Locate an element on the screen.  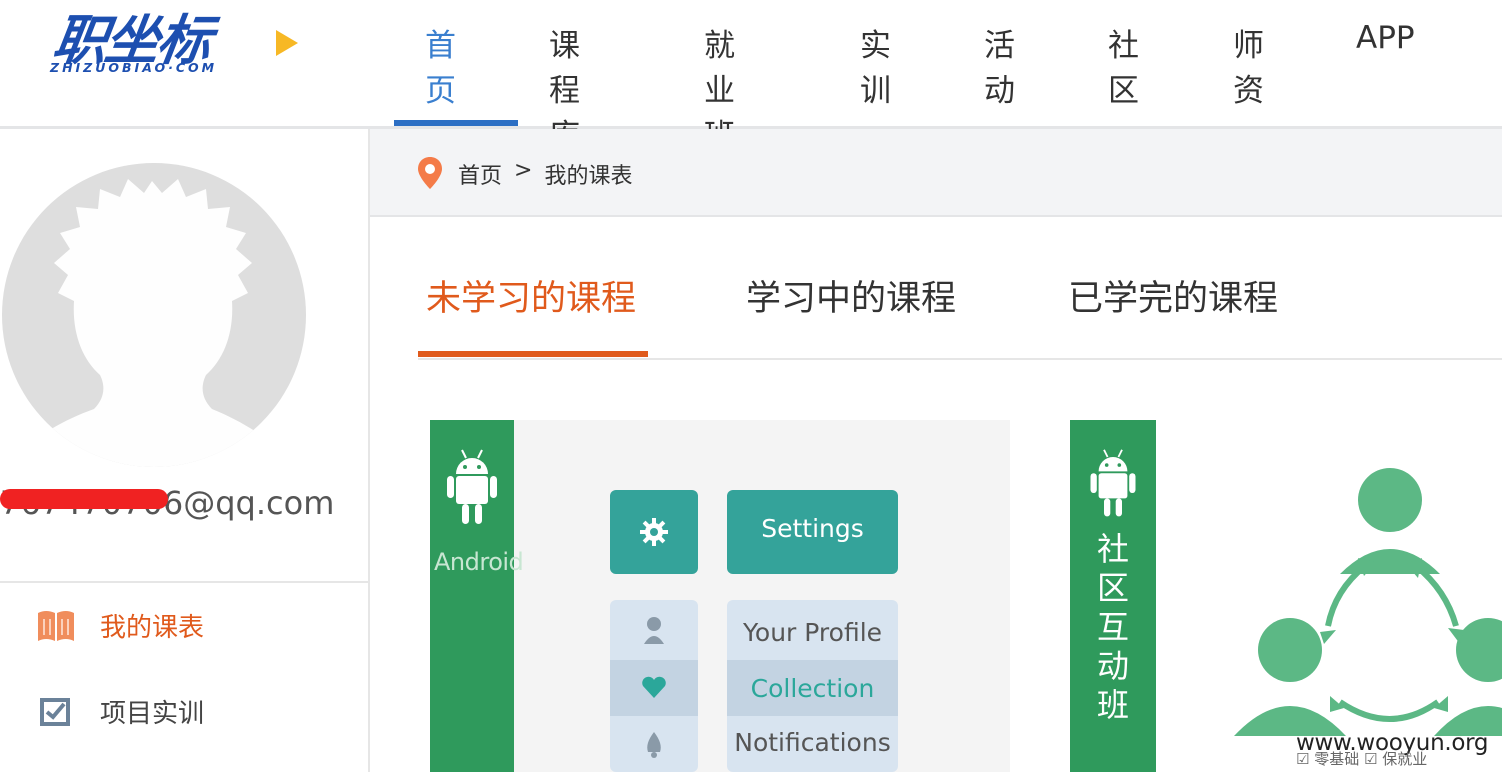
settings-tile is located at coordinates (654, 532).